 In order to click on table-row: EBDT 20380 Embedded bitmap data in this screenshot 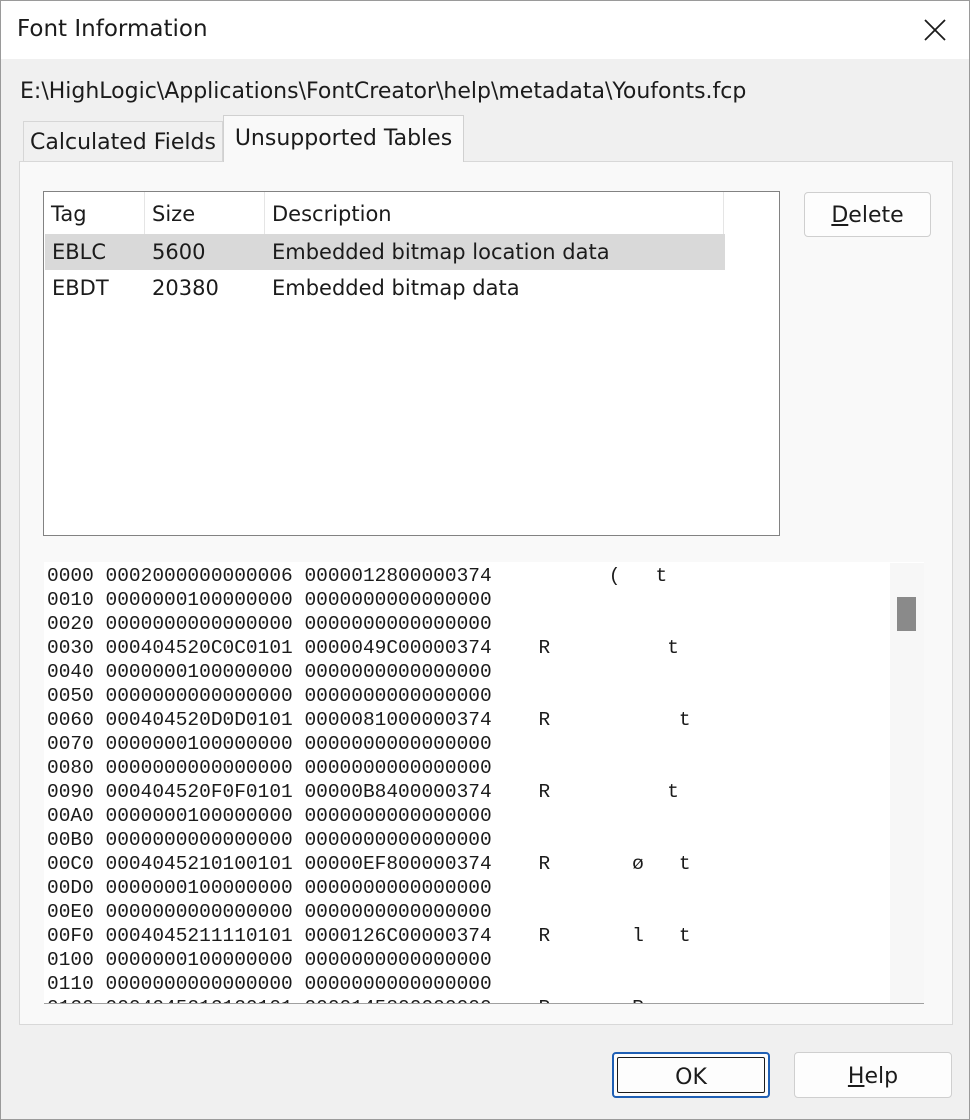, I will do `click(385, 288)`.